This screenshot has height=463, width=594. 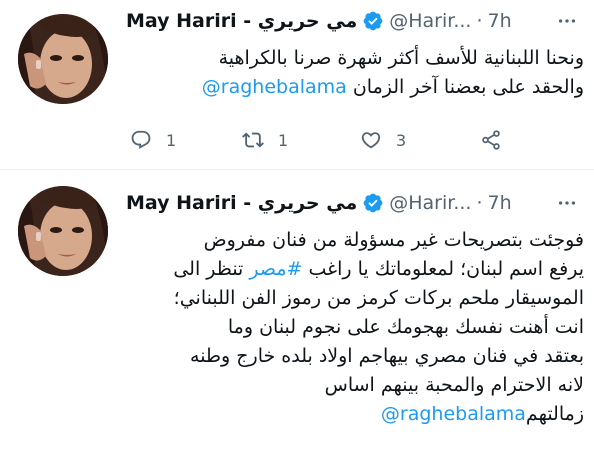 I want to click on tweet-text-segment: تنظر الى, so click(x=208, y=269).